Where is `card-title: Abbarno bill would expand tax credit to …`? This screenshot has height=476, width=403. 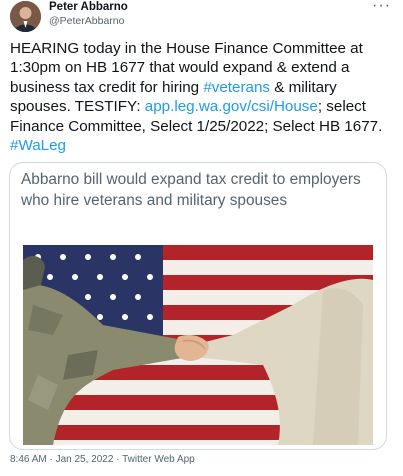 card-title: Abbarno bill would expand tax credit to … is located at coordinates (191, 190).